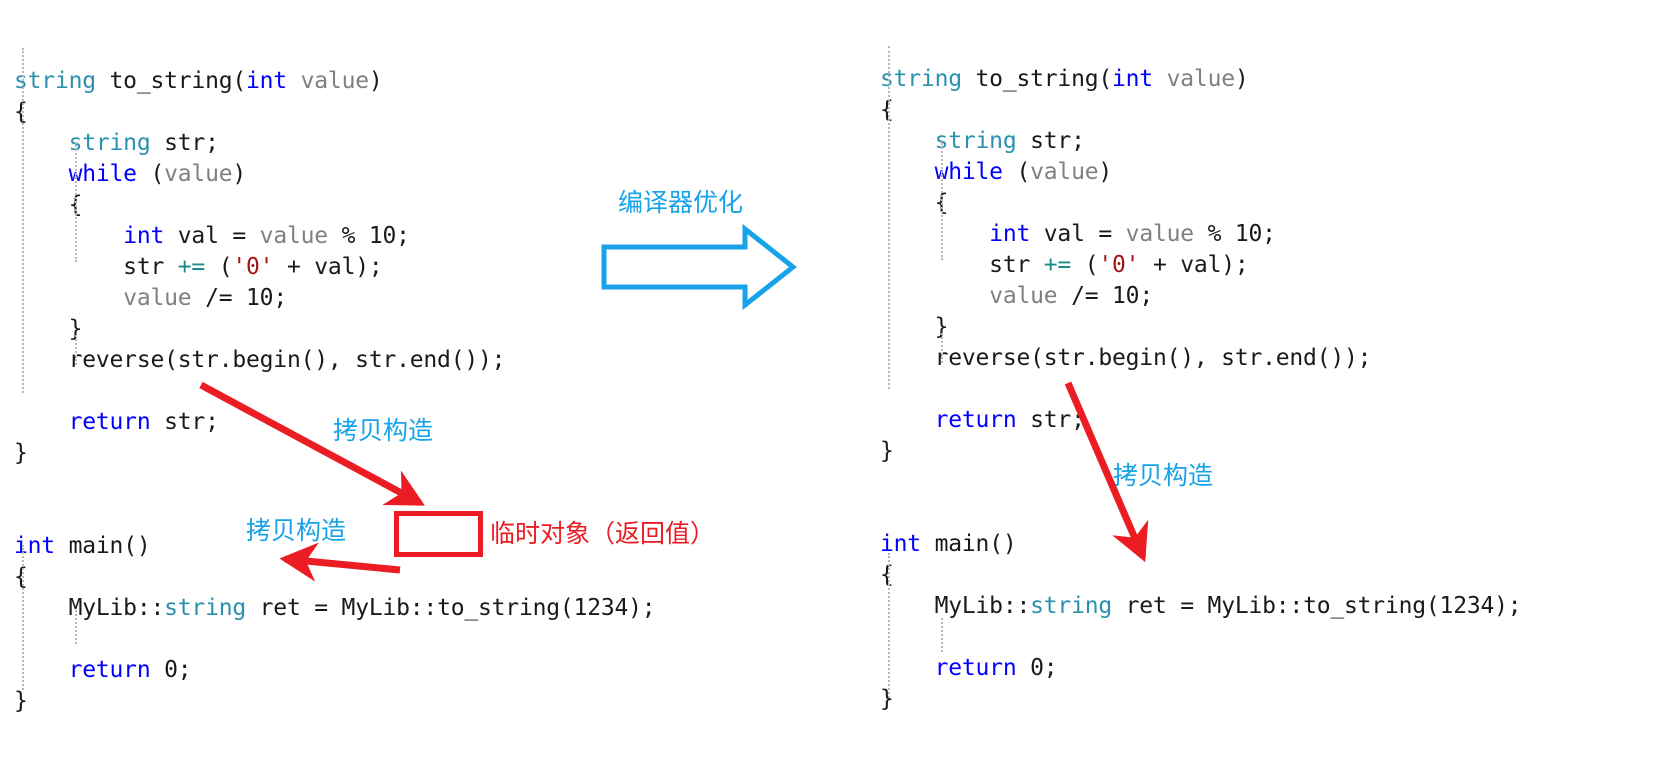 Image resolution: width=1678 pixels, height=779 pixels. I want to click on label-copy-ctor-right: 拷贝构造, so click(1163, 475).